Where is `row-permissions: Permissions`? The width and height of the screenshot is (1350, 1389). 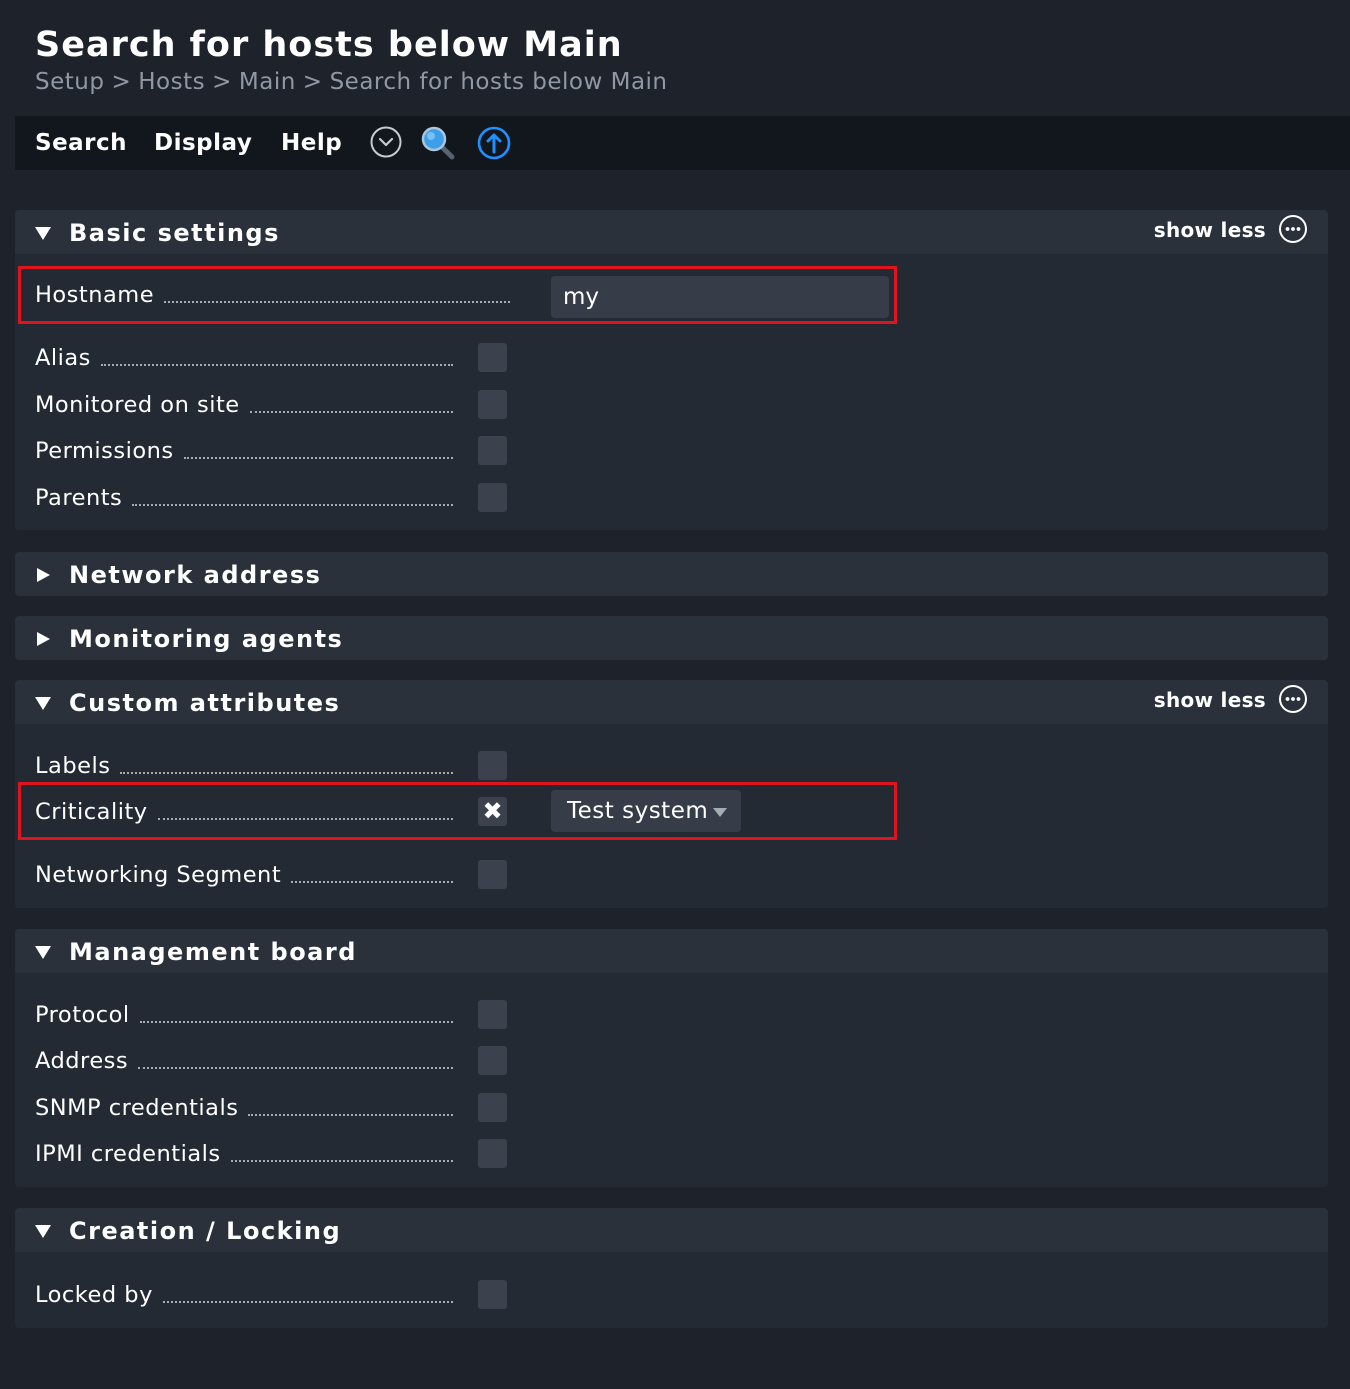 row-permissions: Permissions is located at coordinates (671, 455).